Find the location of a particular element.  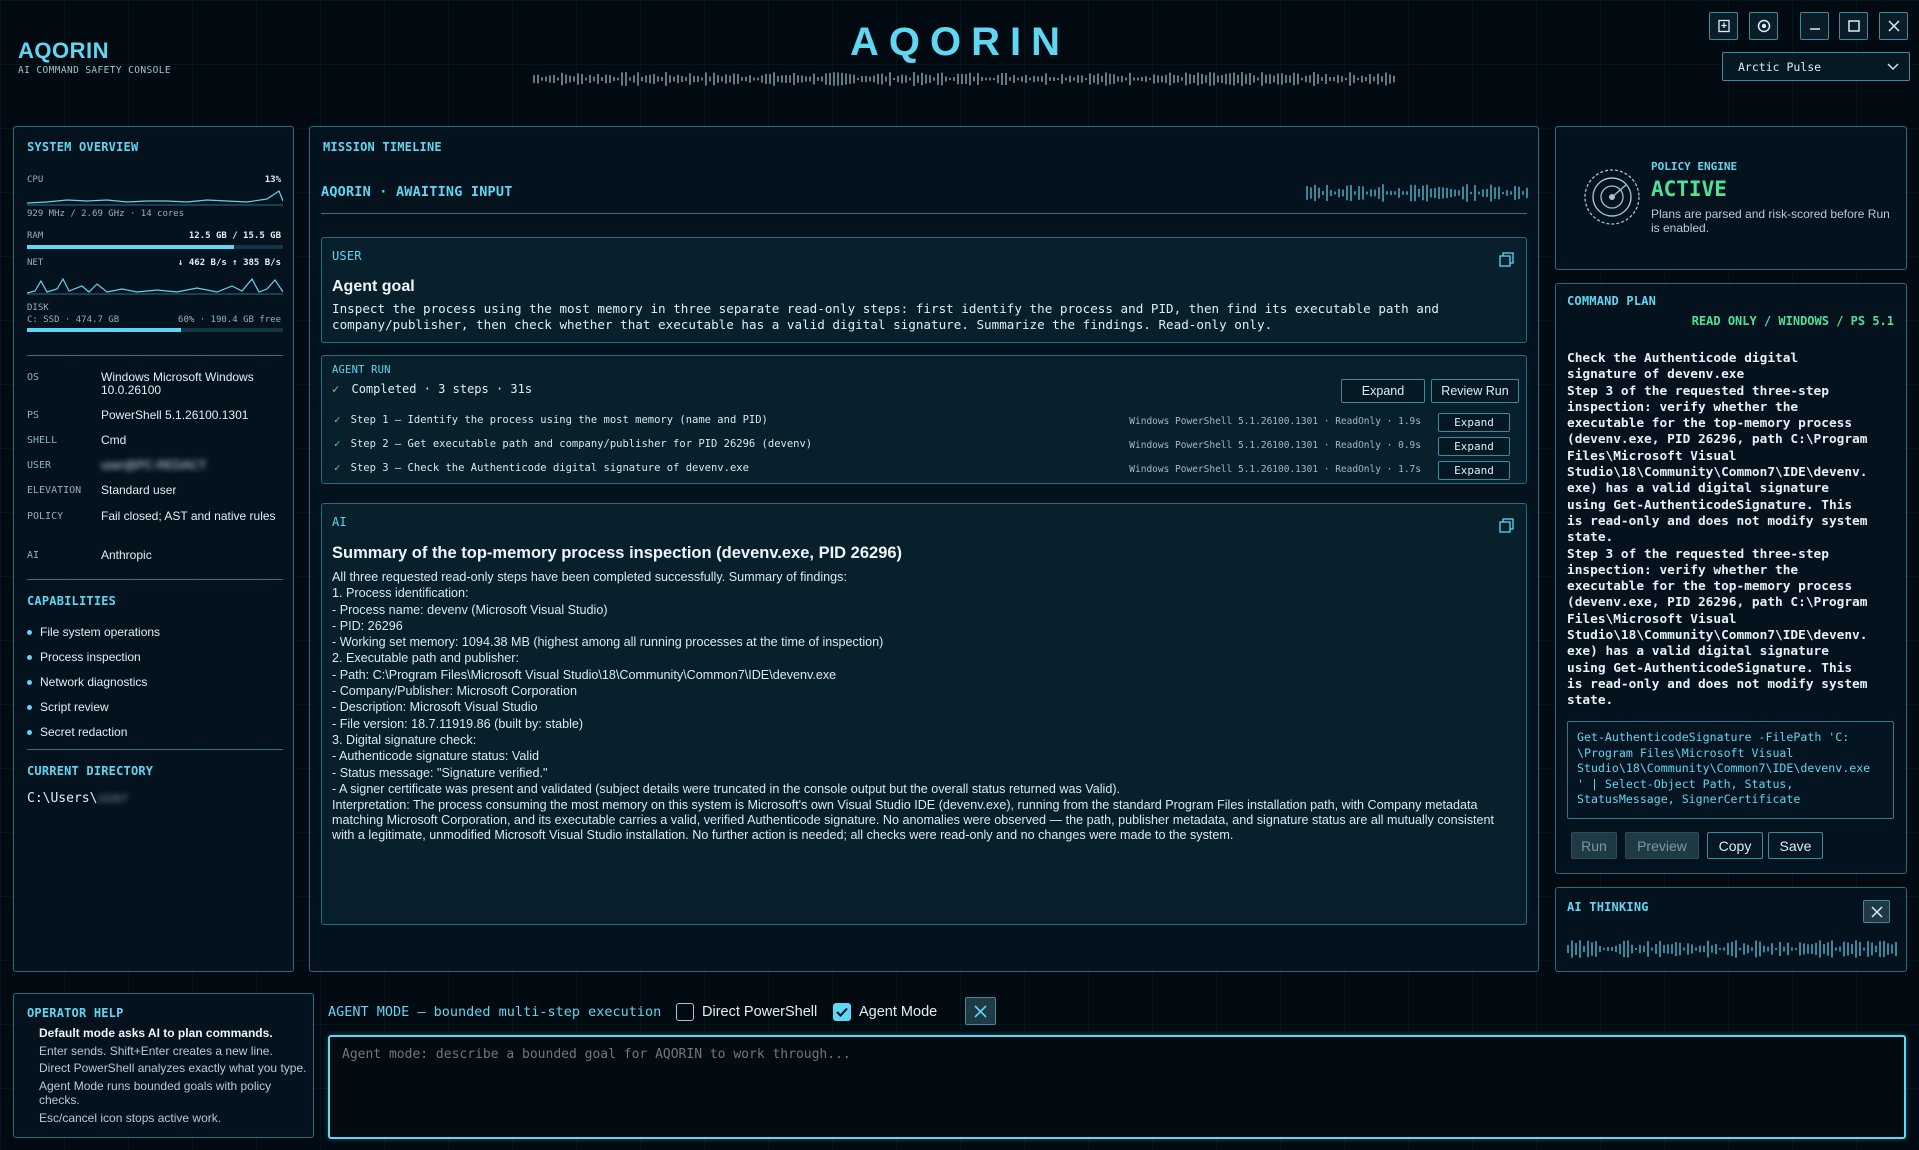

export-icon is located at coordinates (1723, 26).